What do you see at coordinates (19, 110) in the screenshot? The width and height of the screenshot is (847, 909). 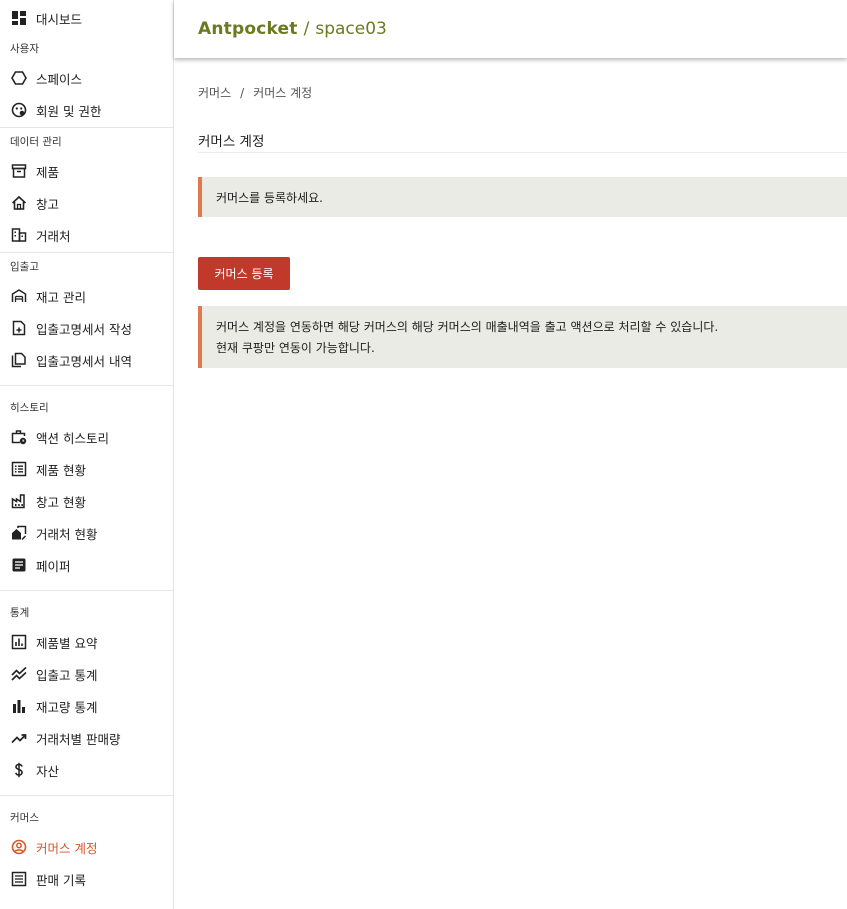 I see `face-settings-icon` at bounding box center [19, 110].